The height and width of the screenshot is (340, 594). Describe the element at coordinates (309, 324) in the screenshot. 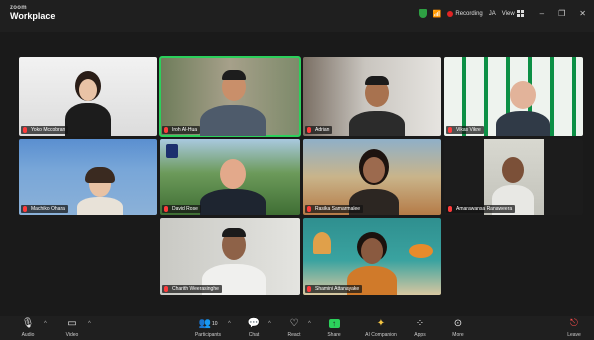

I see `react-options-chevron-icon: ^` at that location.